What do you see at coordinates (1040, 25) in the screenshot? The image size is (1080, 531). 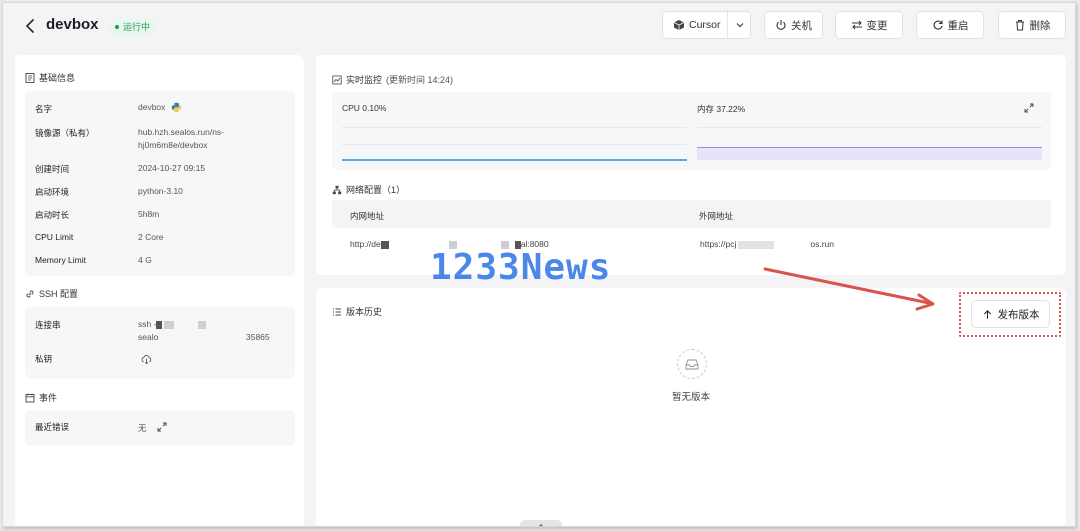 I see `delete-label: 删除` at bounding box center [1040, 25].